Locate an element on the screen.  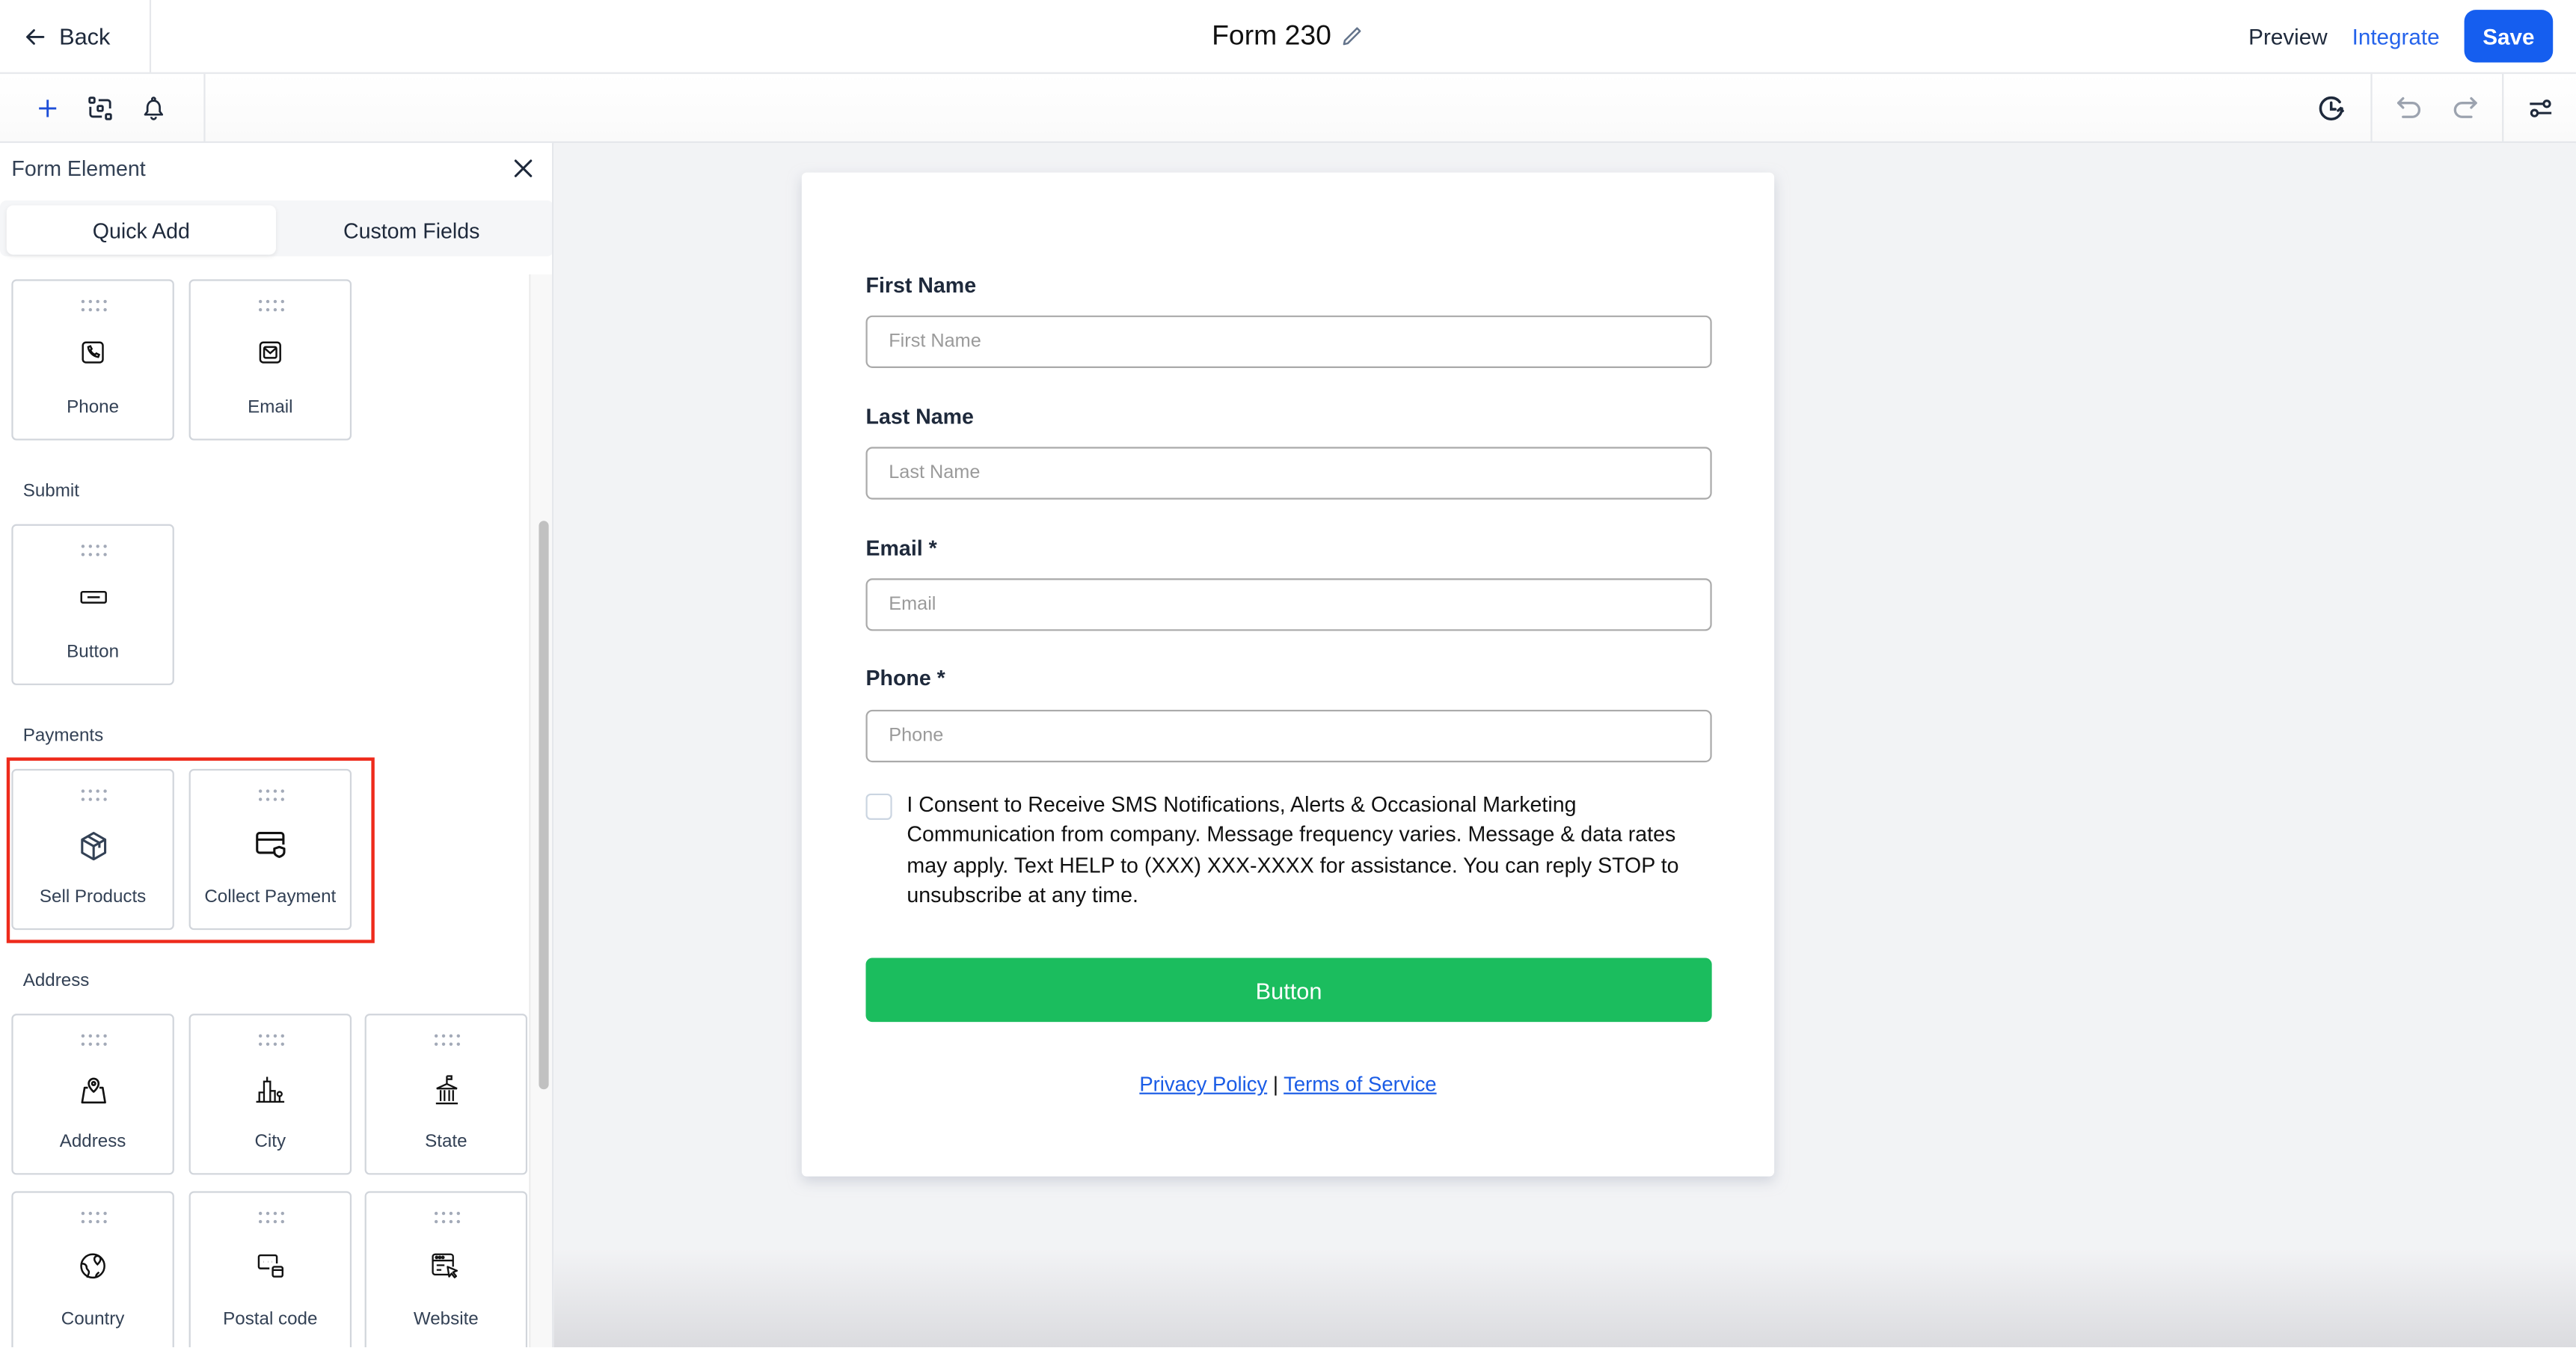
element-label: Phone is located at coordinates (93, 407).